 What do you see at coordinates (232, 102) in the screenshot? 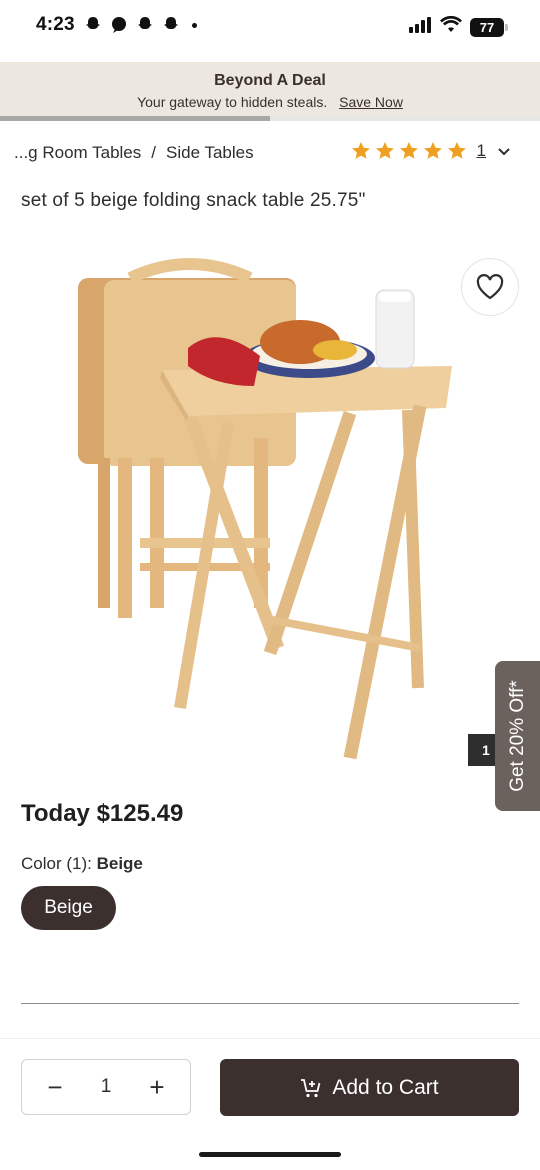
I see `promo-subtitle-text: Your gateway to hidden steals.` at bounding box center [232, 102].